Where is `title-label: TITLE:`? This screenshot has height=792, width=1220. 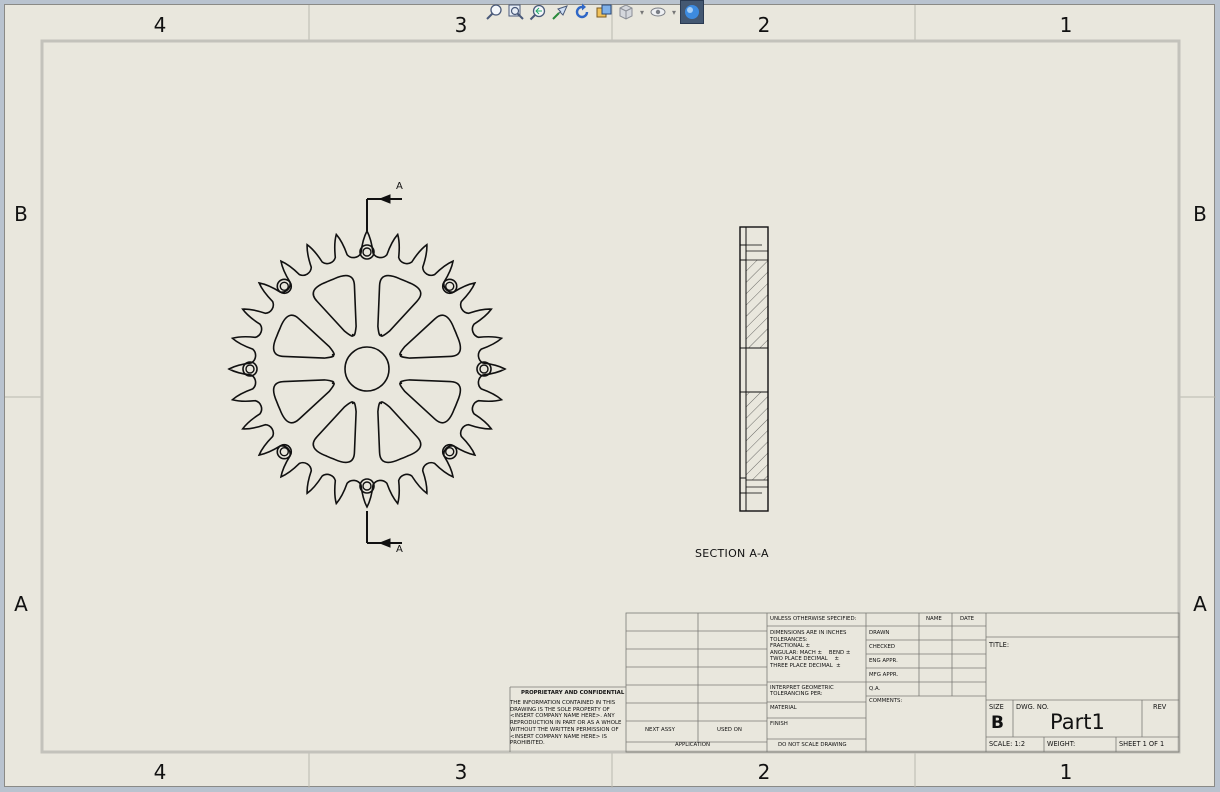
title-label: TITLE: is located at coordinates (999, 645).